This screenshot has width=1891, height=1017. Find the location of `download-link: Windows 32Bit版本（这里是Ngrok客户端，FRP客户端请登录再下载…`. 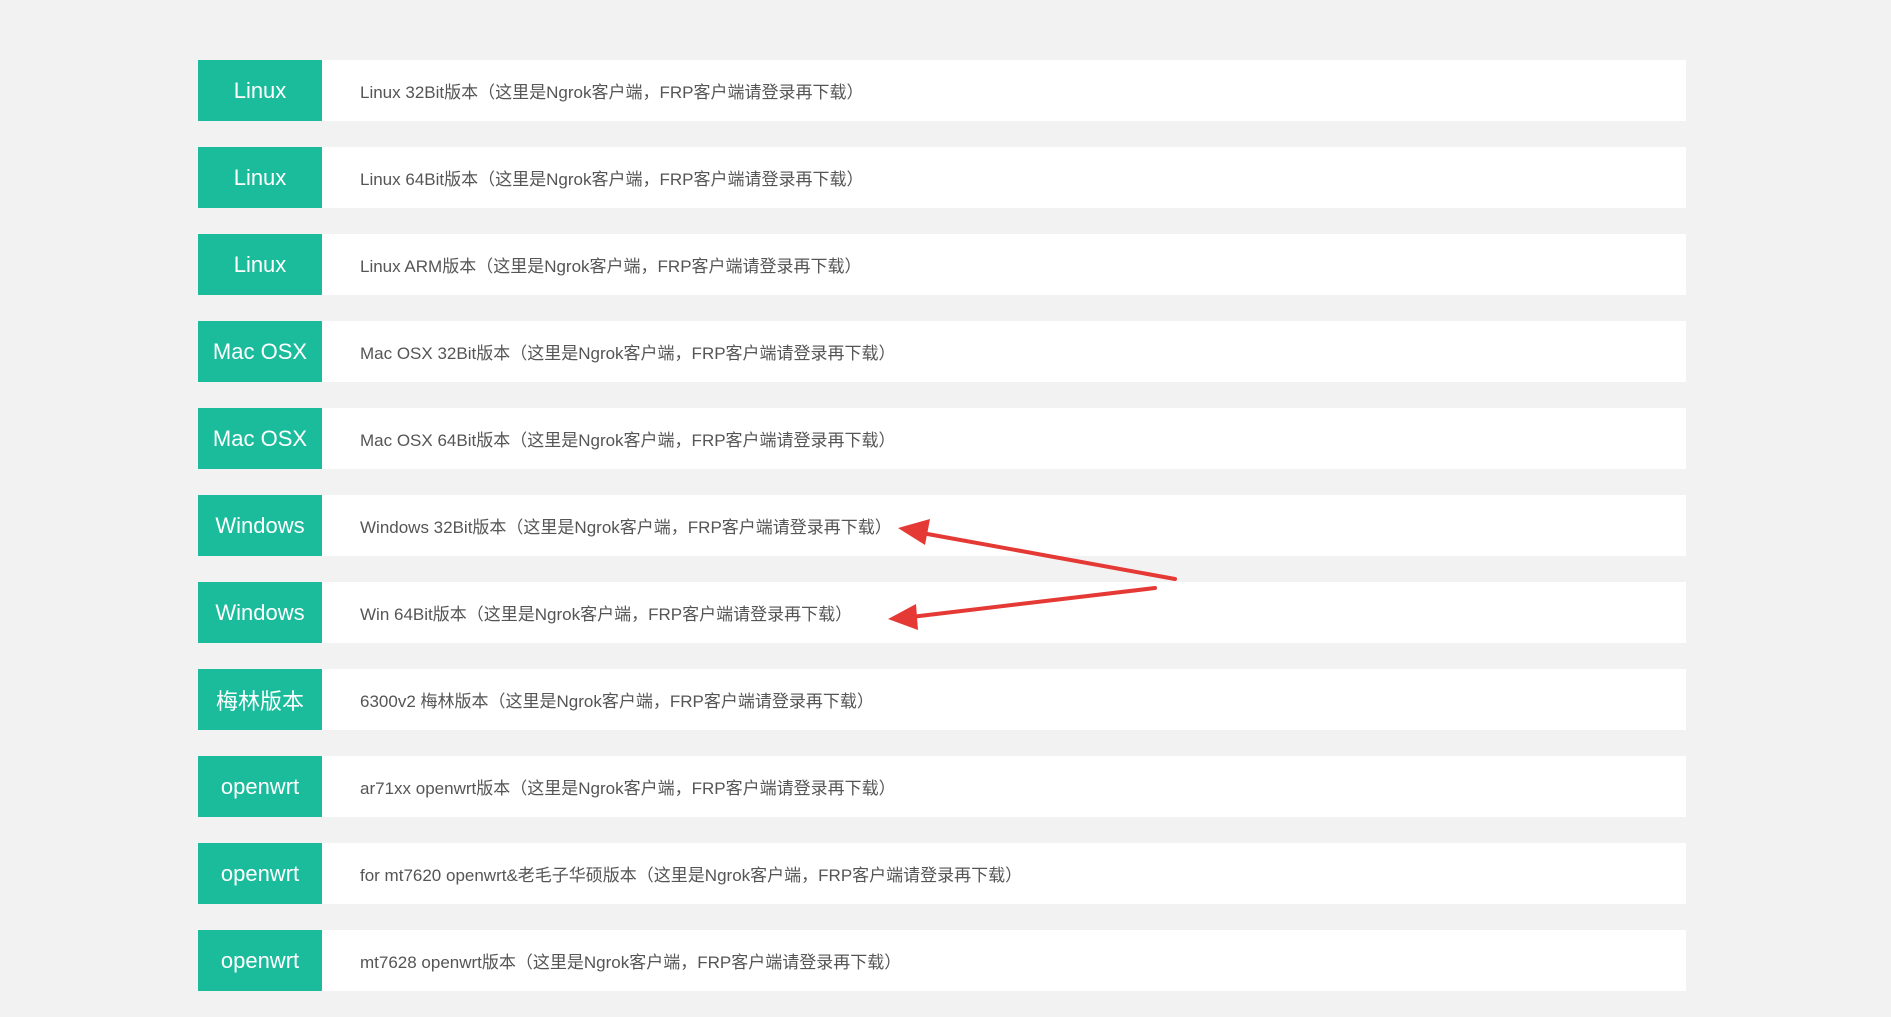

download-link: Windows 32Bit版本（这里是Ngrok客户端，FRP客户端请登录再下载… is located at coordinates (607, 525).